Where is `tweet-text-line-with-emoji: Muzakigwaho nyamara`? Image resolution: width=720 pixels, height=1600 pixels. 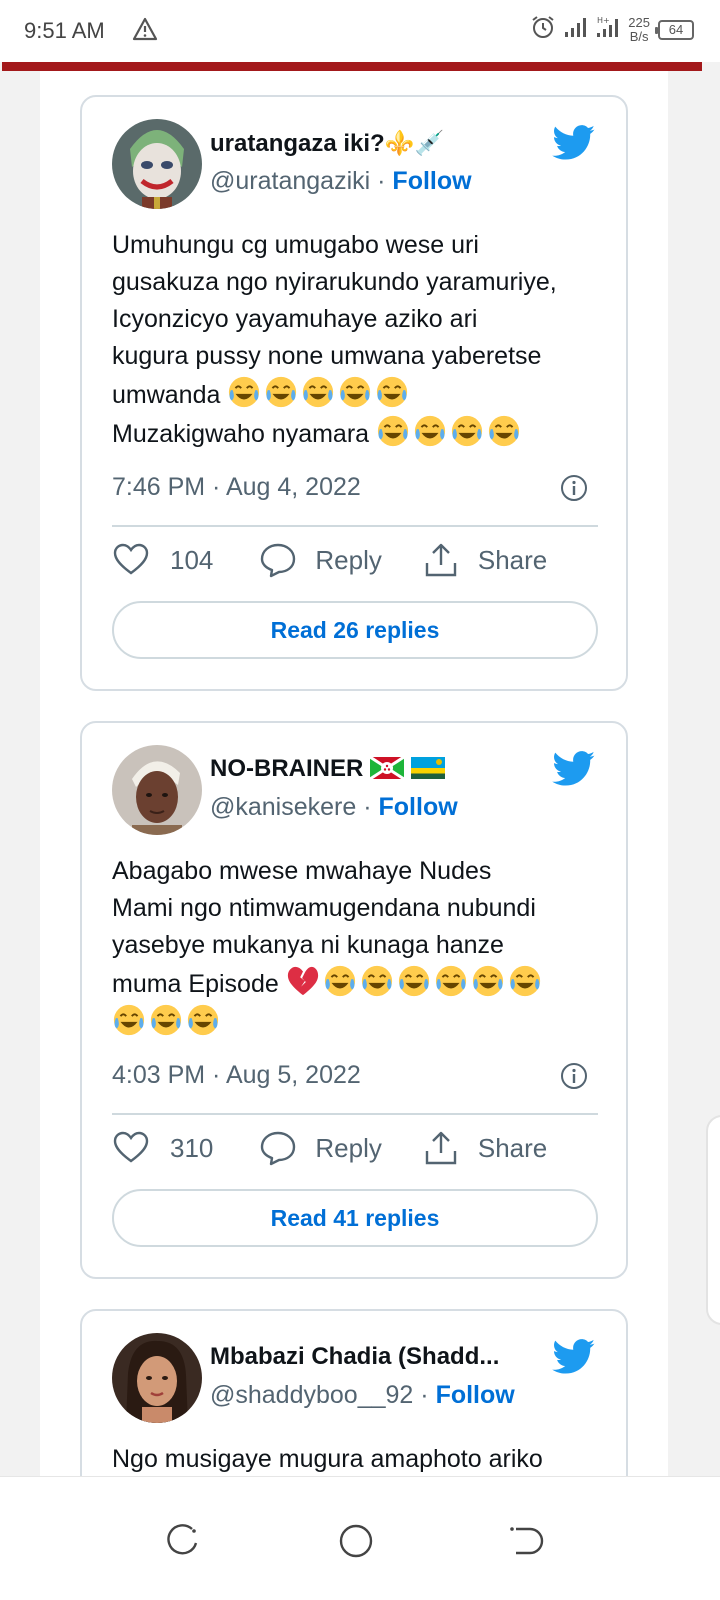
tweet-text-line-with-emoji: Muzakigwaho nyamara is located at coordinates (362, 433).